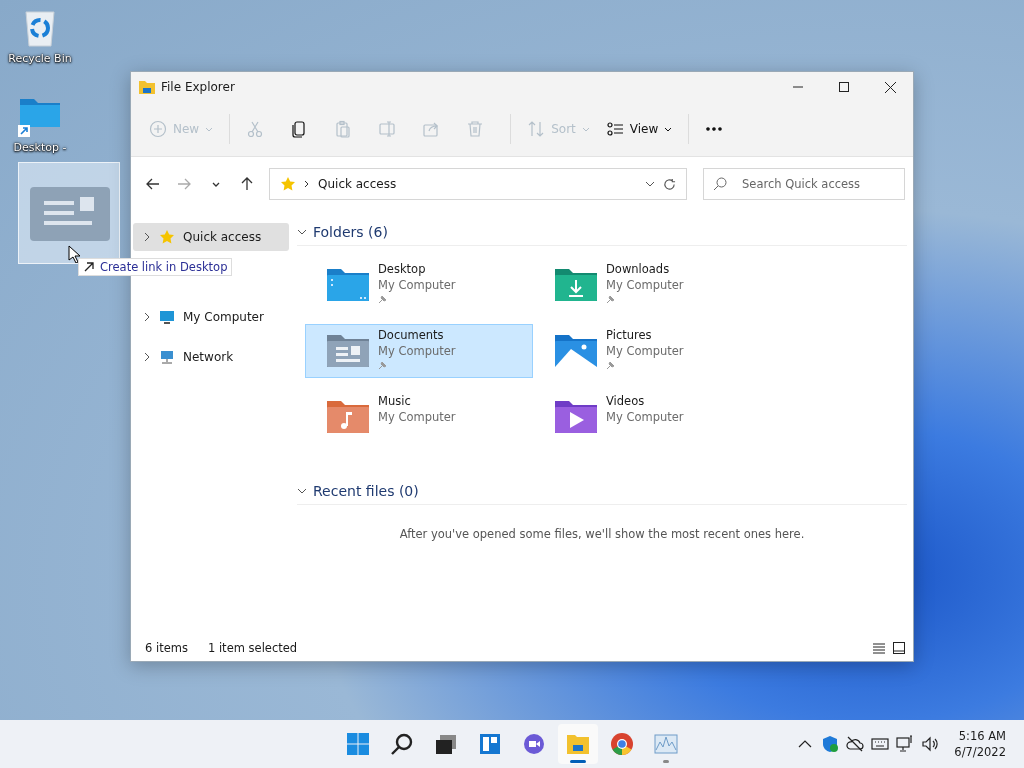 The height and width of the screenshot is (768, 1024). I want to click on folder-name: Downloads, so click(638, 269).